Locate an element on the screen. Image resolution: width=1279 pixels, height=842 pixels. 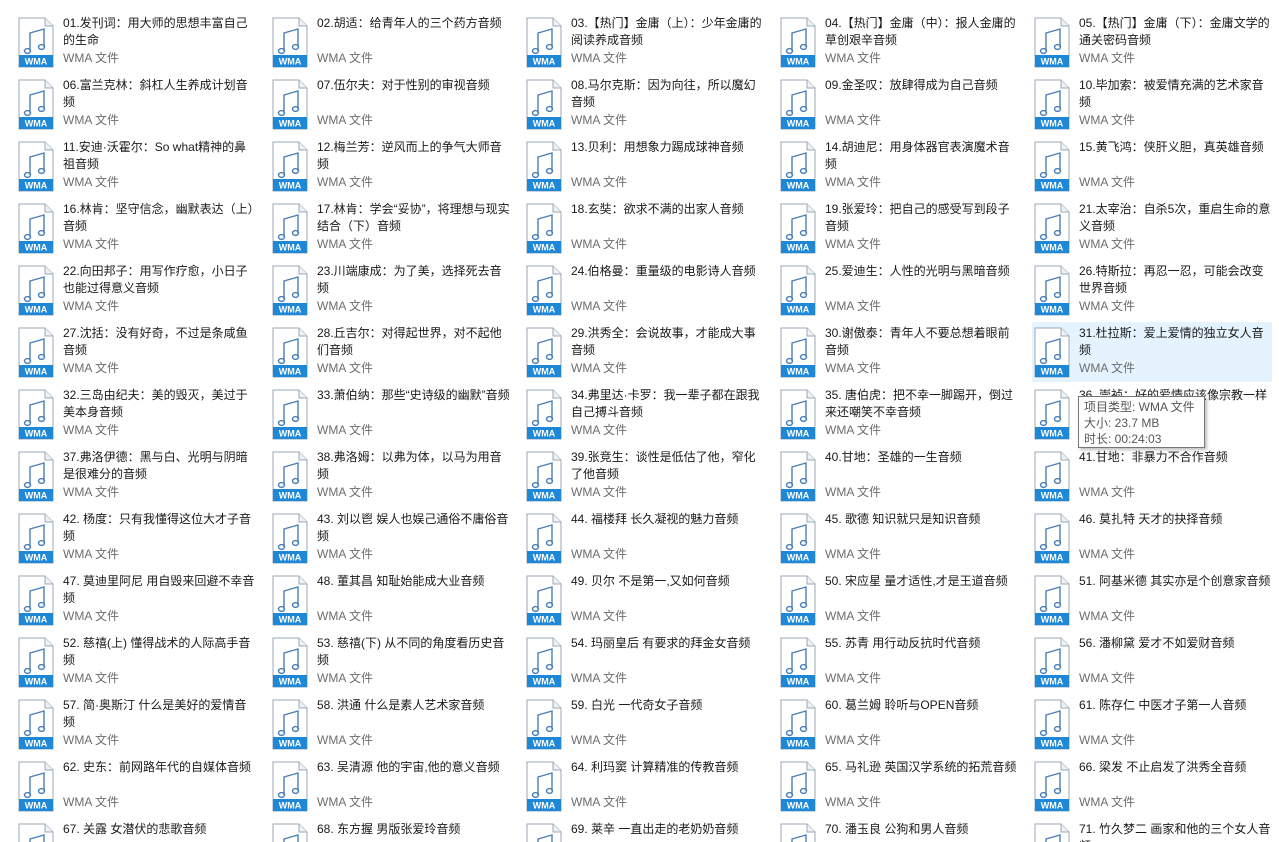
file-item: WMA 30.谢傲泰：青年人不要总想着眼前音频 WMA 文件 is located at coordinates (898, 352).